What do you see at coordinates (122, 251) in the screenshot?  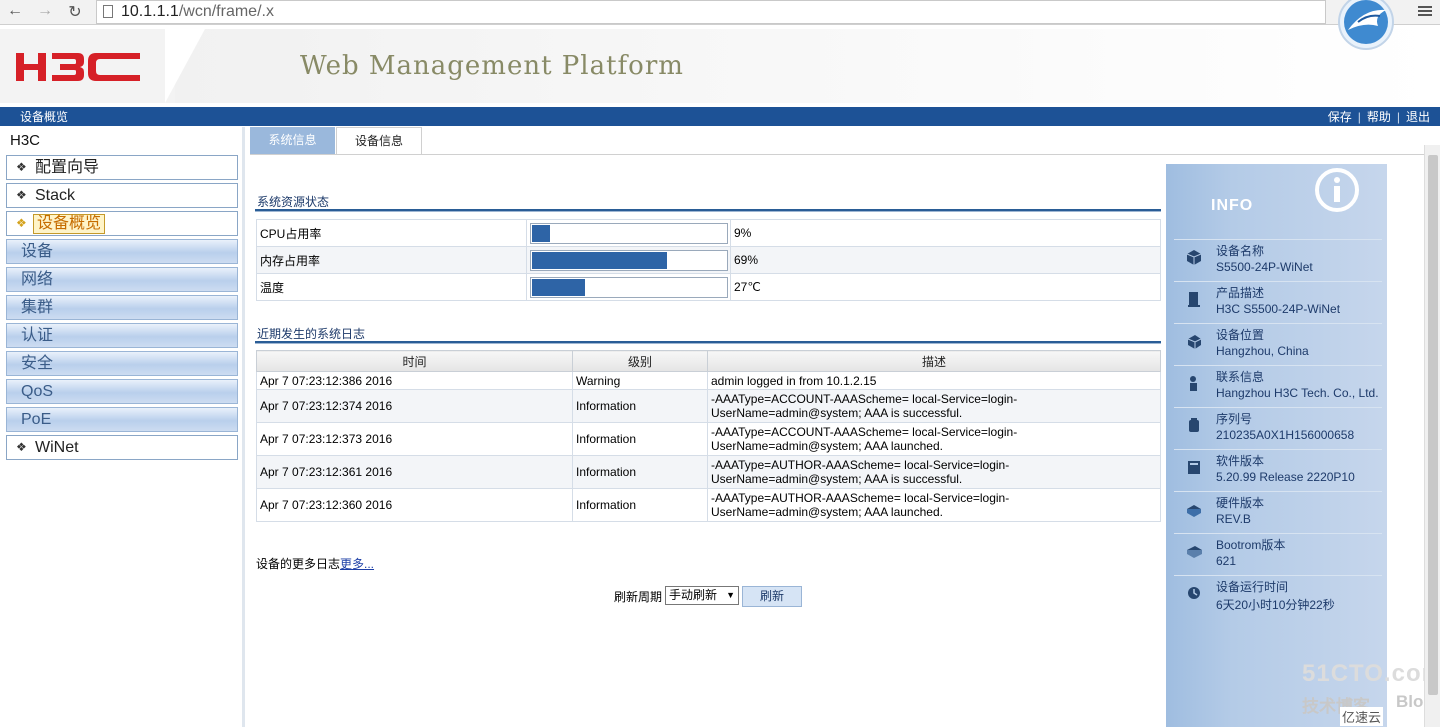 I see `sidebar-item-device: 设备` at bounding box center [122, 251].